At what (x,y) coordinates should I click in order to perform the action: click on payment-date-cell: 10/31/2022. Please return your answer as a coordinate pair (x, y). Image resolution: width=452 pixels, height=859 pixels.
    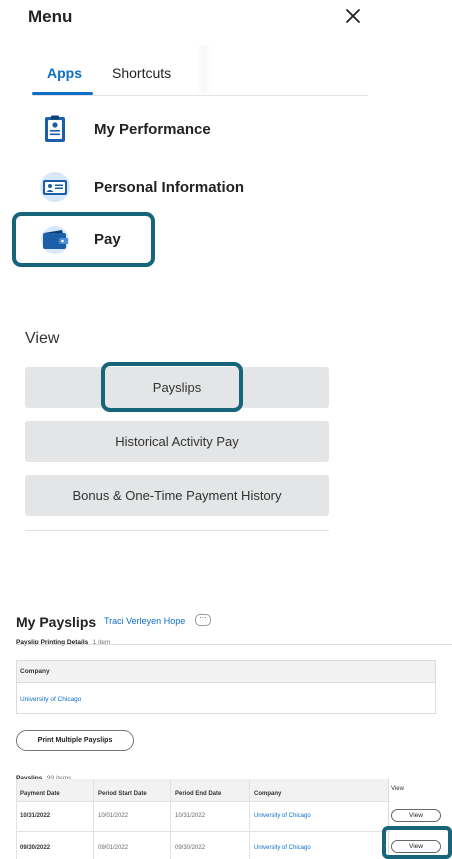
    Looking at the image, I should click on (35, 816).